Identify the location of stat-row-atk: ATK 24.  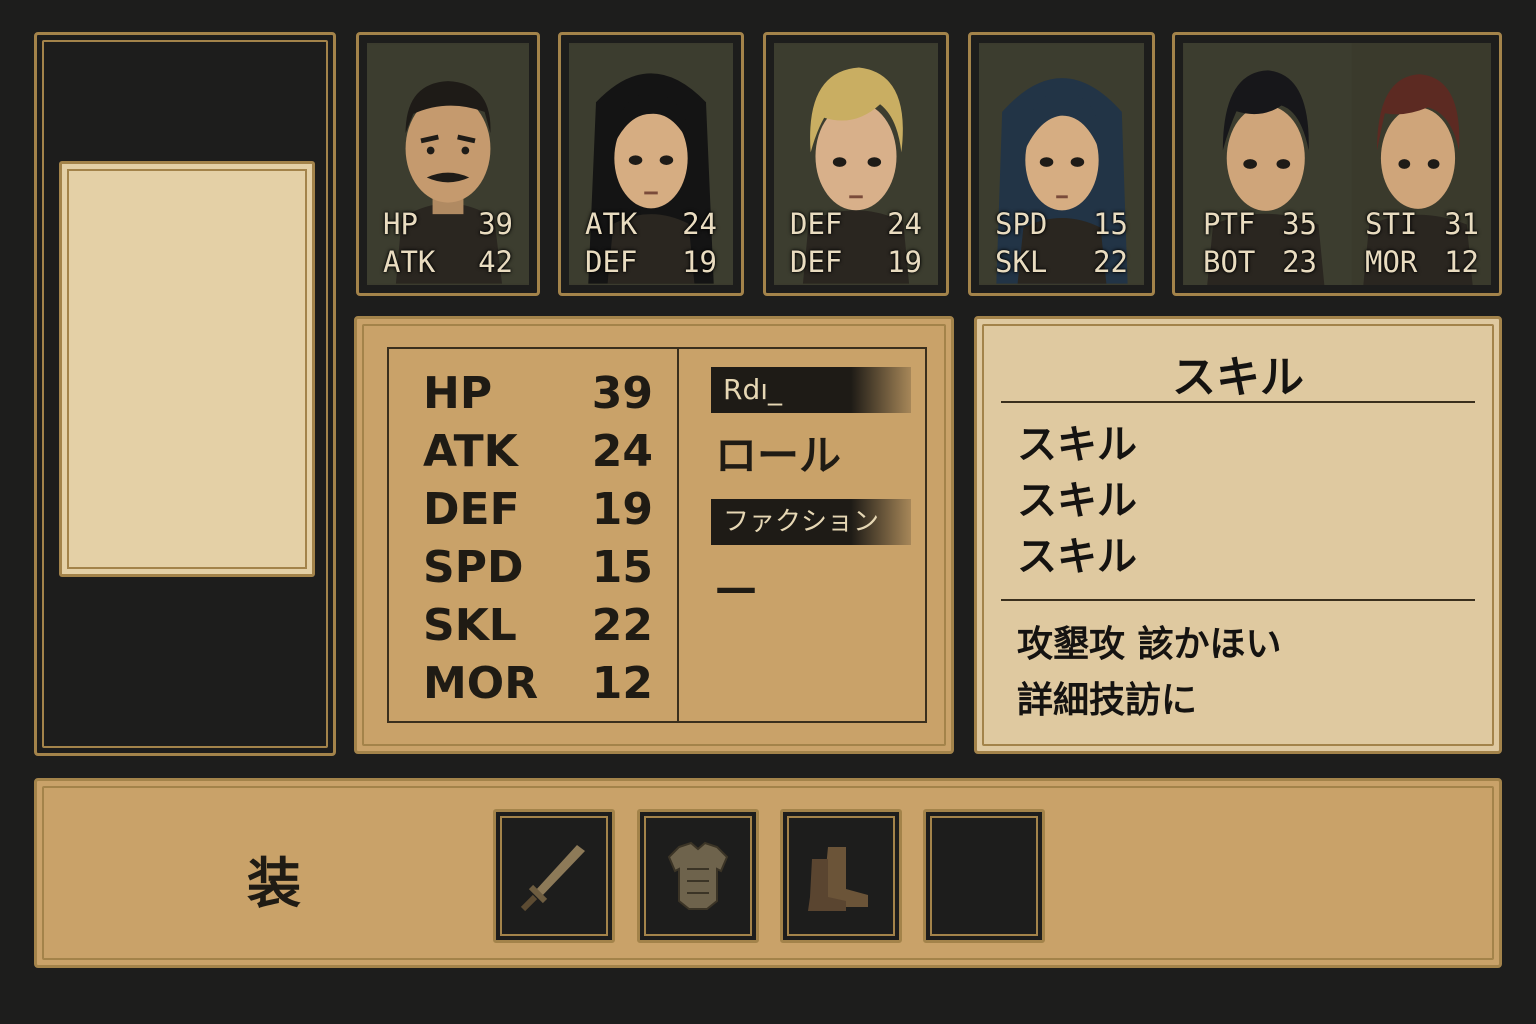
(538, 452).